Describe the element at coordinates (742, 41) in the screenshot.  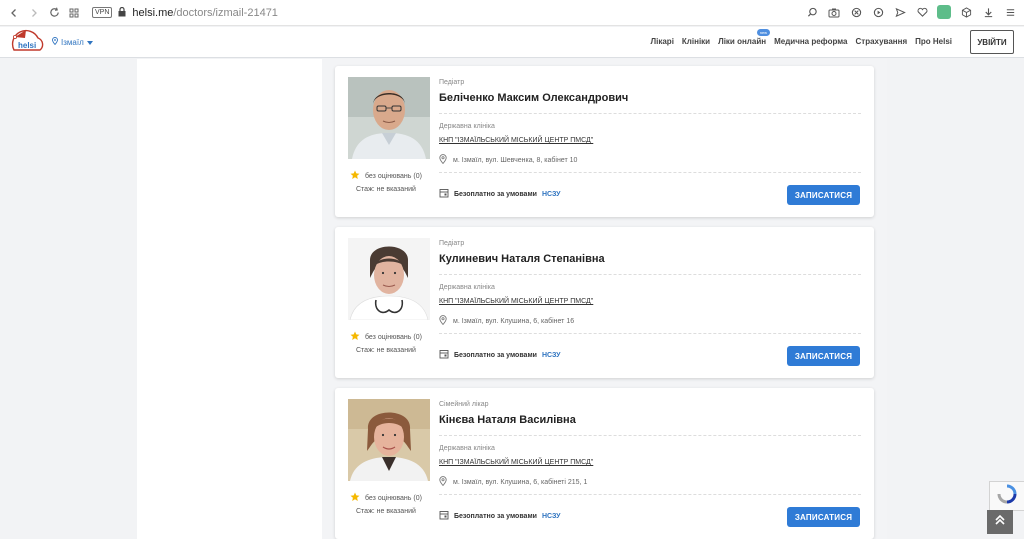
I see `menu-item-label: Ліки онлайн` at that location.